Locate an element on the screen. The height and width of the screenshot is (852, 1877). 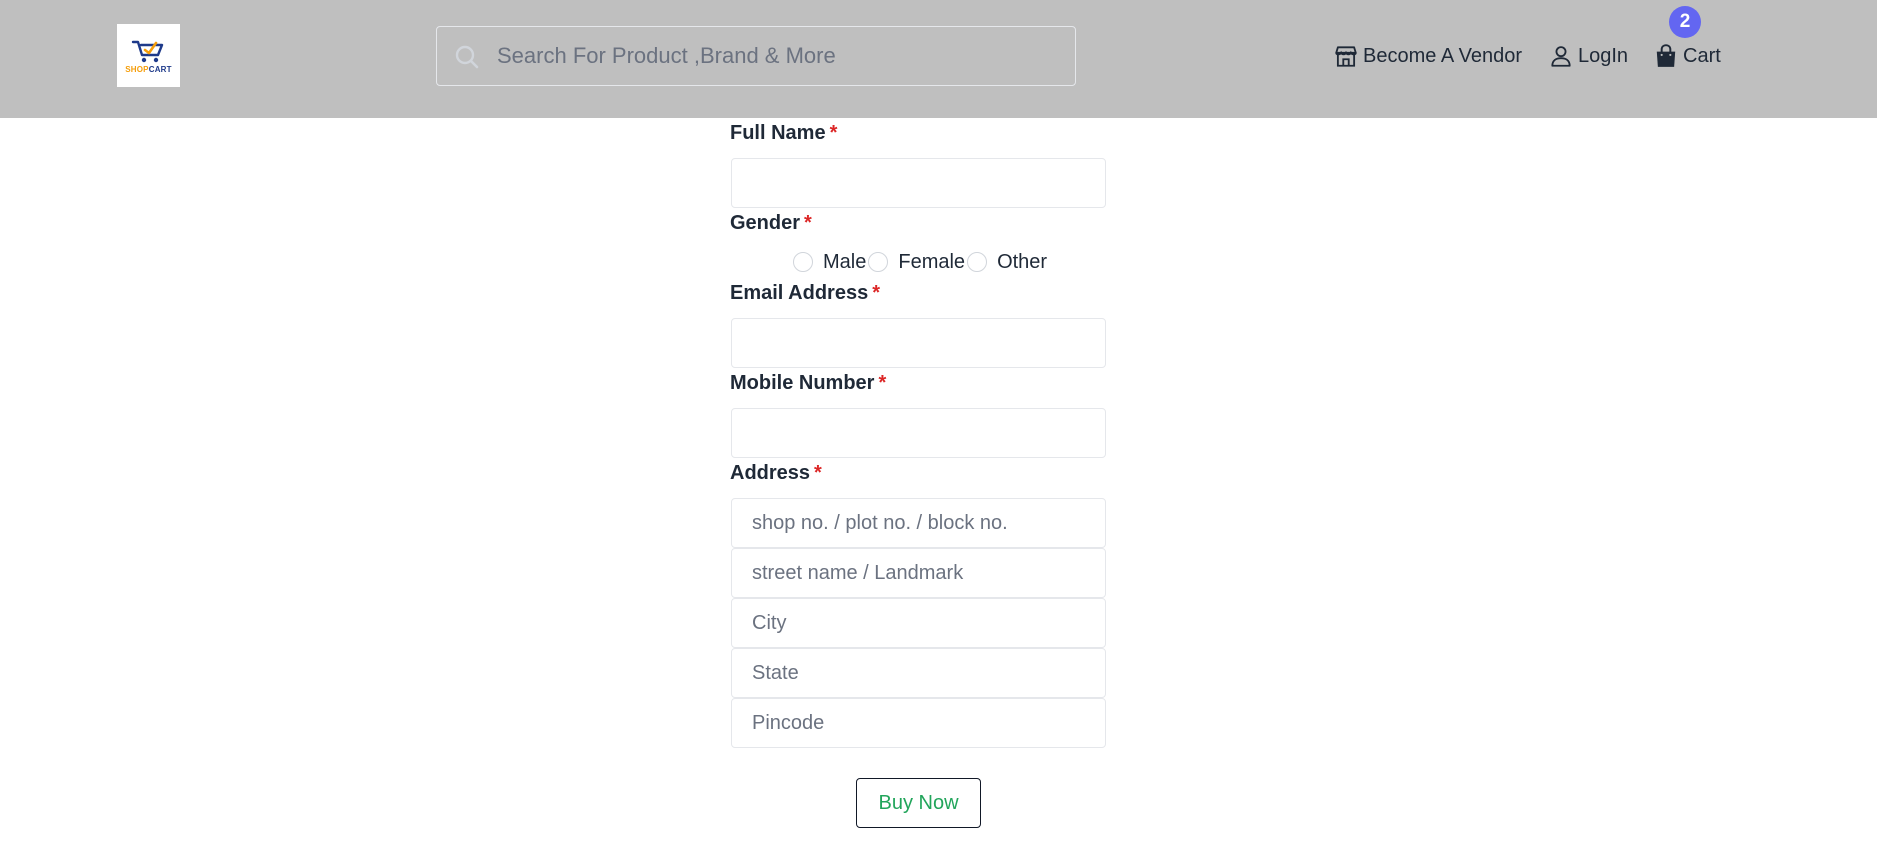
become-vendor-link: Become A Vendor is located at coordinates (1427, 56).